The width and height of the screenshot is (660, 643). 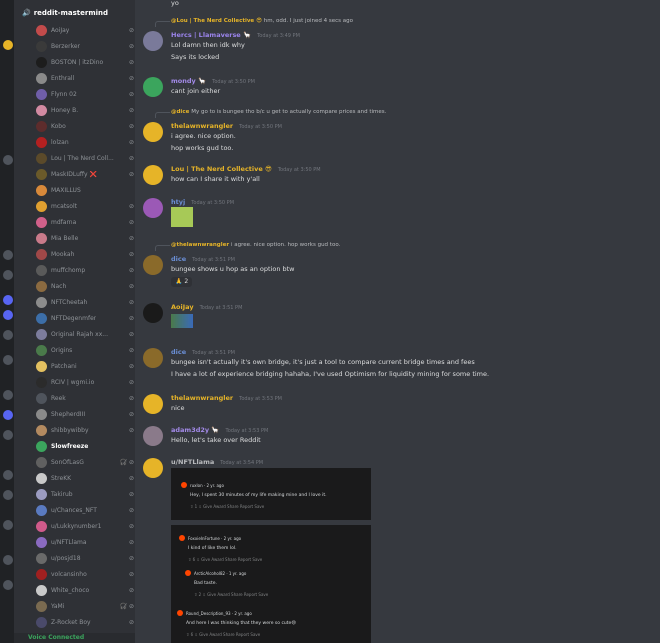 I want to click on voice-user: YaMi 🎧̸ ⊘, so click(x=86, y=606).